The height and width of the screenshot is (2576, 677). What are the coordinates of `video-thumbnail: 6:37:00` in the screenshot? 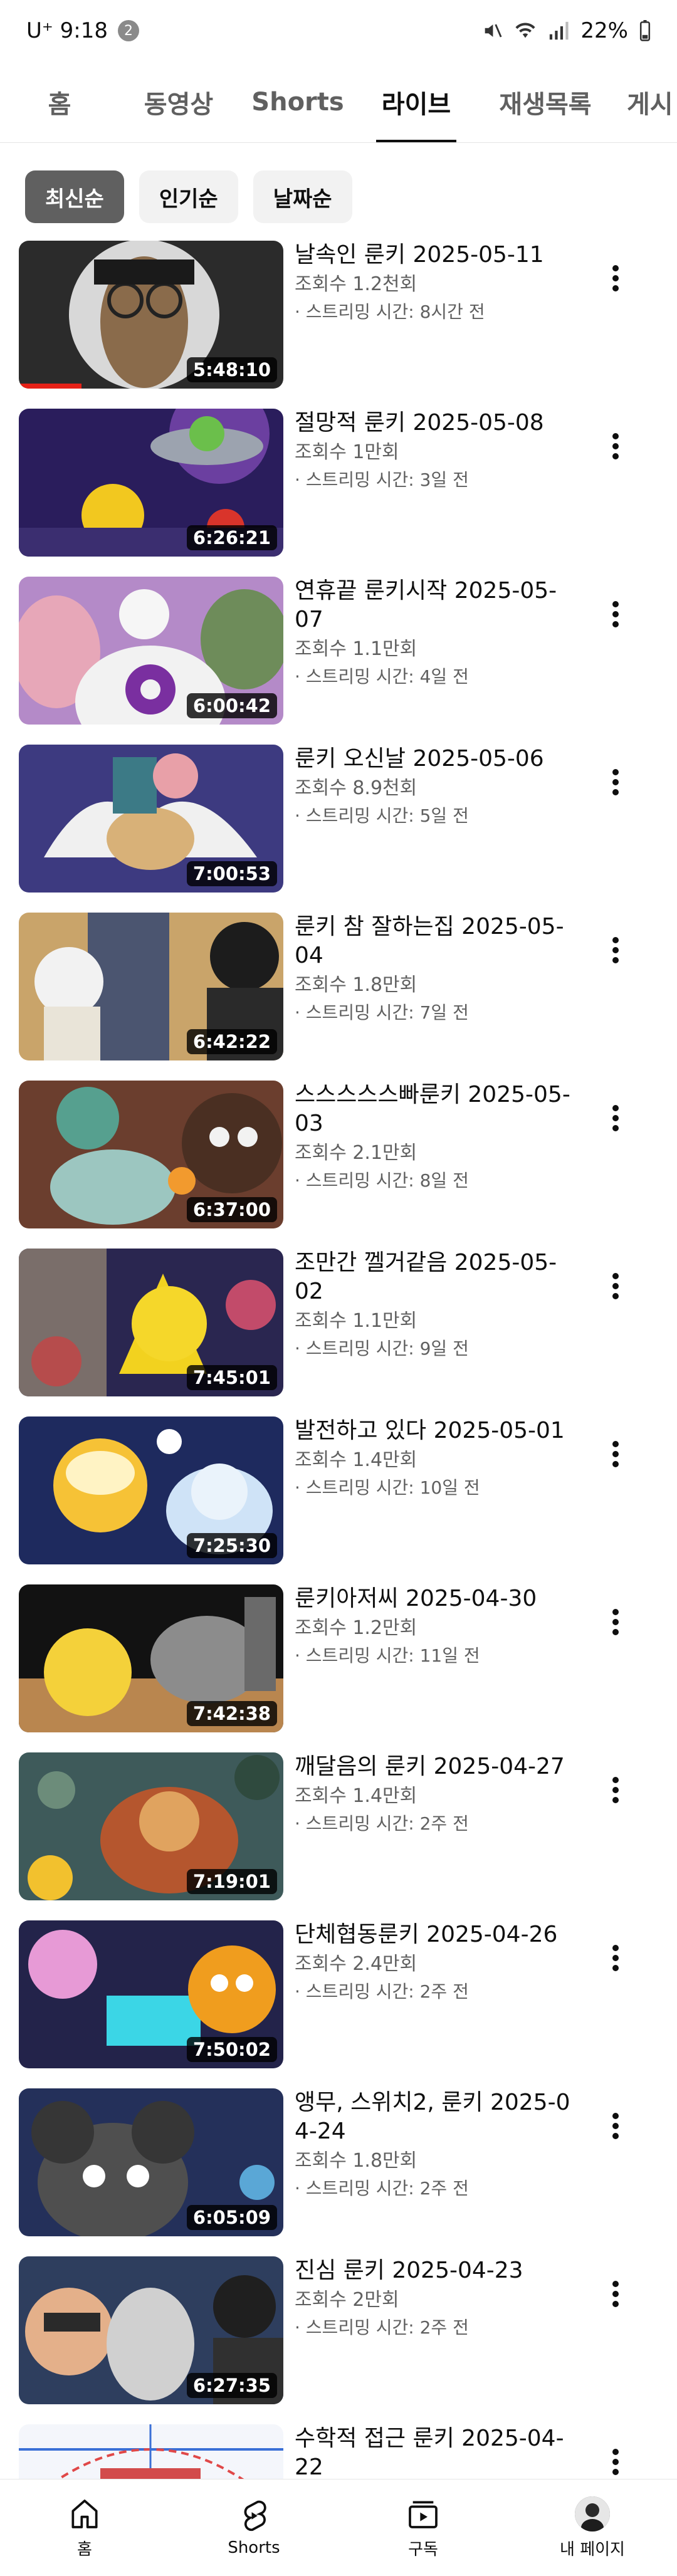 It's located at (151, 1154).